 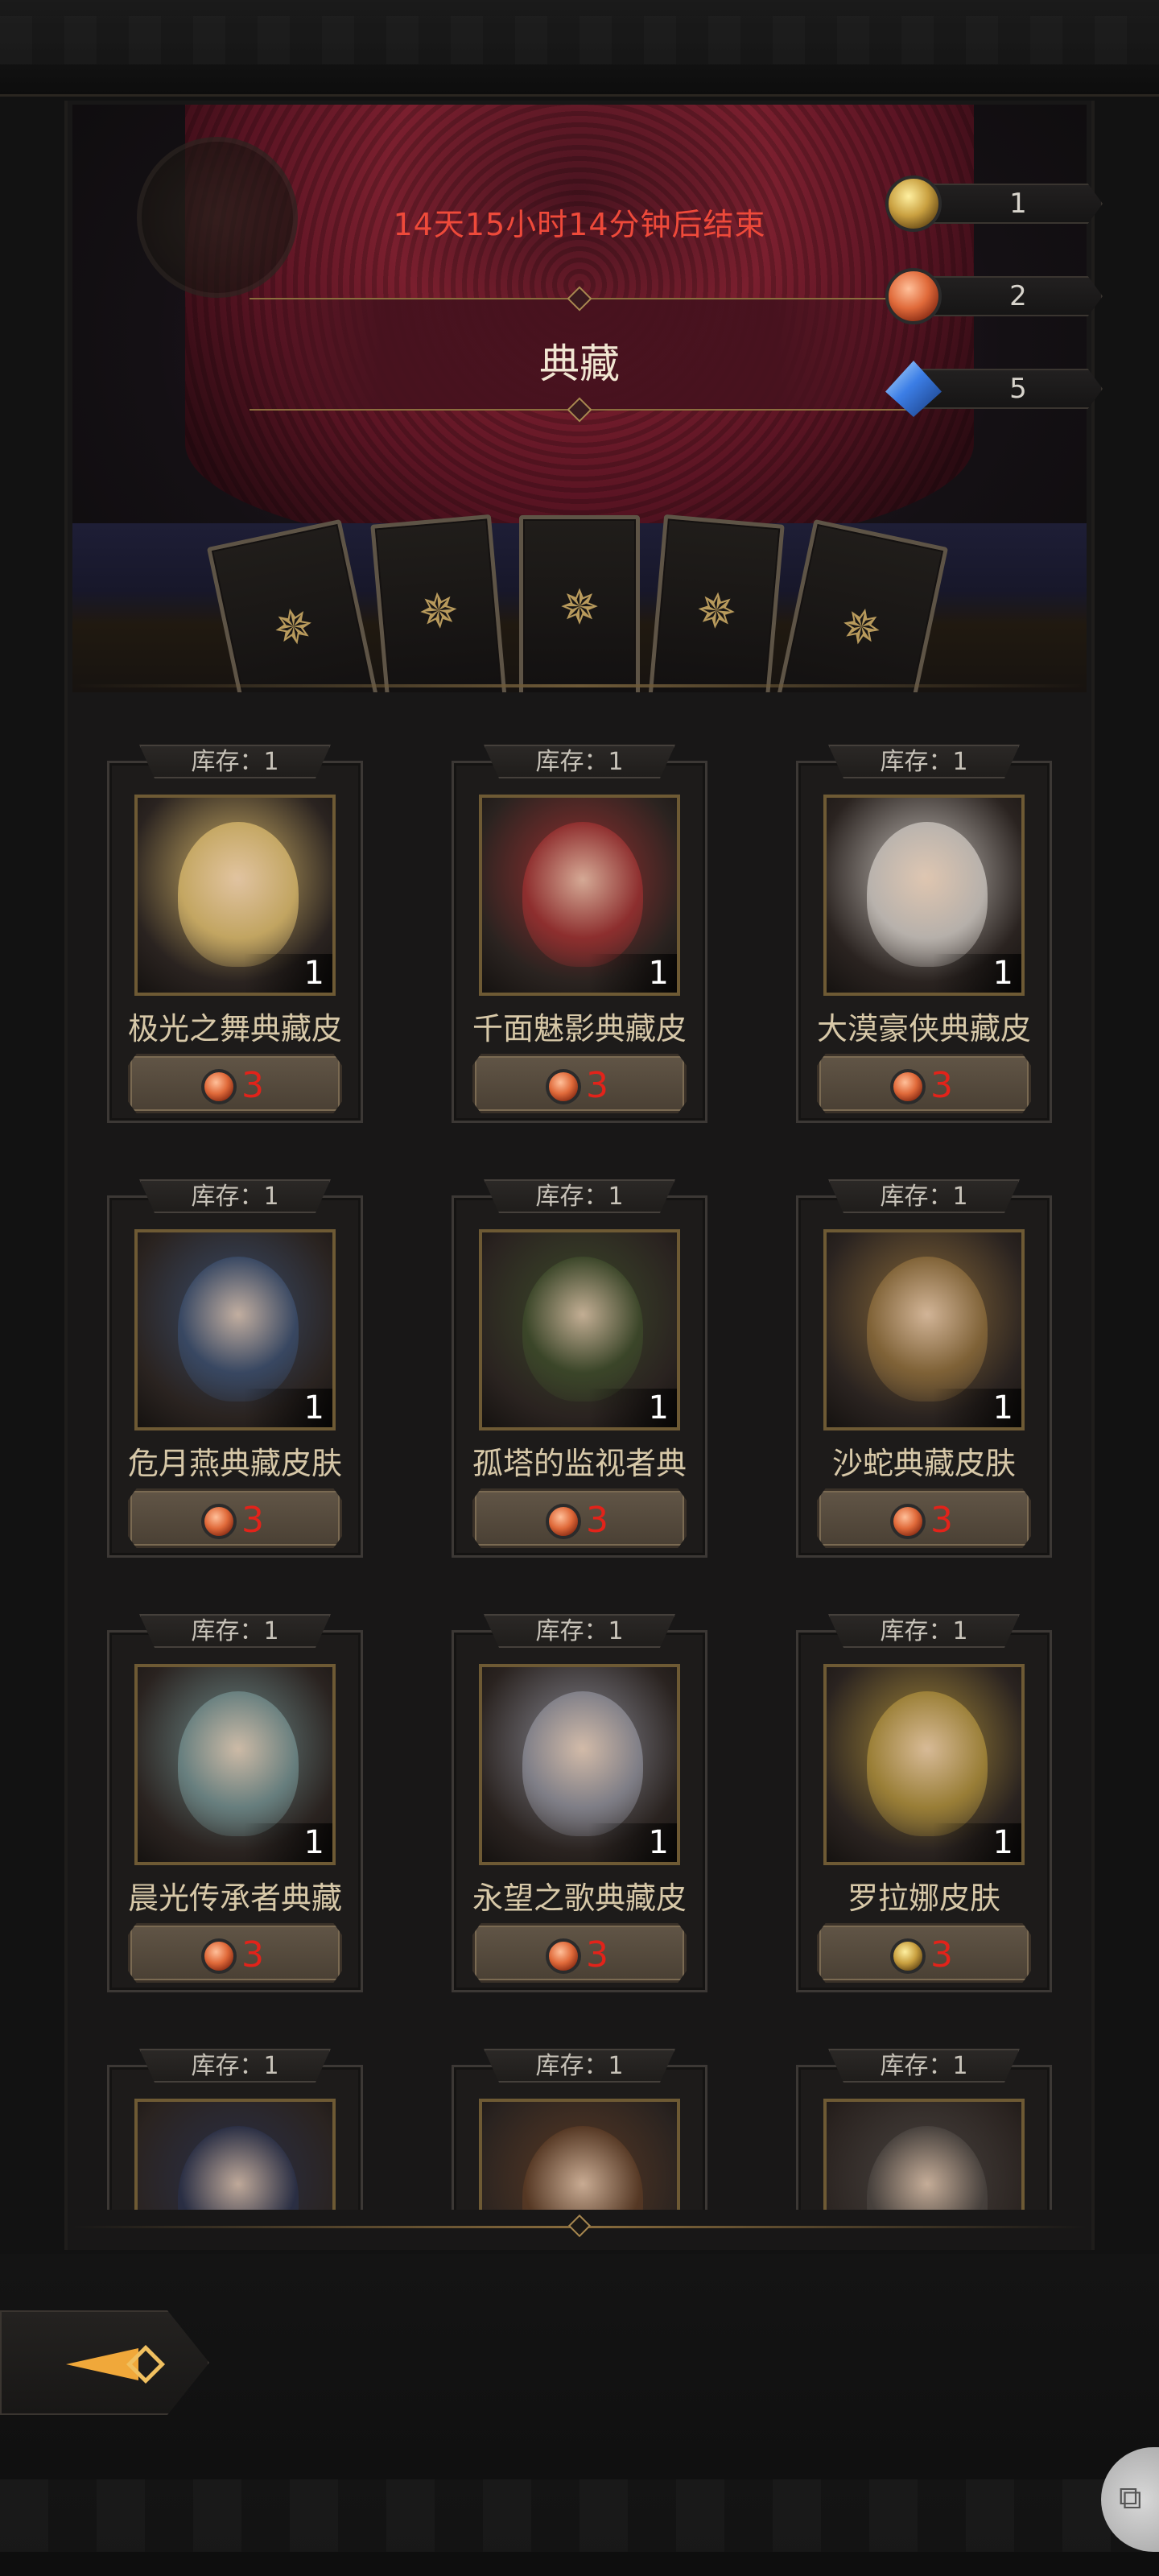 I want to click on shop-item-card: 库存：1 1 危月燕典藏皮肤 3, so click(x=235, y=1368).